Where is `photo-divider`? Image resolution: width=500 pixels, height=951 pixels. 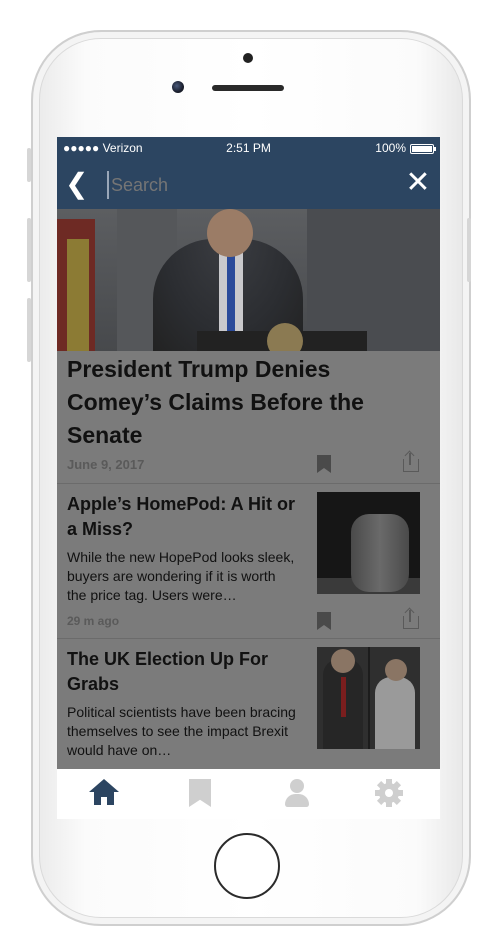 photo-divider is located at coordinates (369, 698).